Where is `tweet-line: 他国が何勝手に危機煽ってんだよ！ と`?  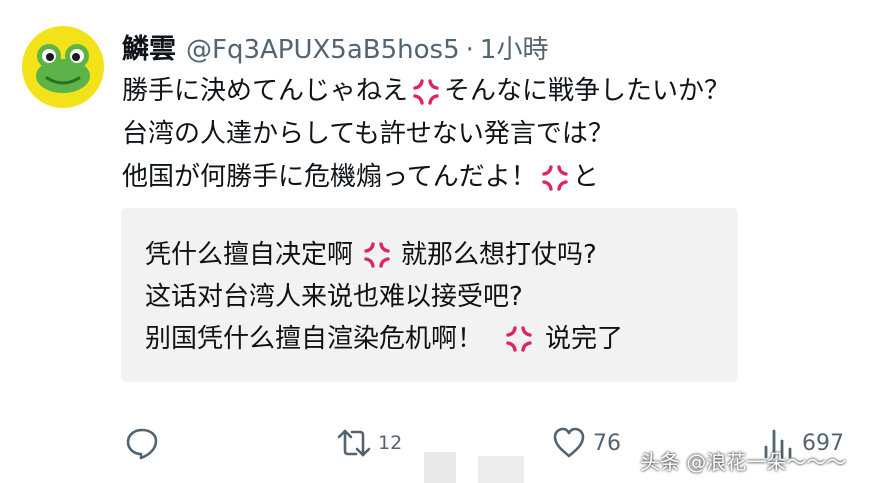
tweet-line: 他国が何勝手に危機煽ってんだよ！ と is located at coordinates (497, 177).